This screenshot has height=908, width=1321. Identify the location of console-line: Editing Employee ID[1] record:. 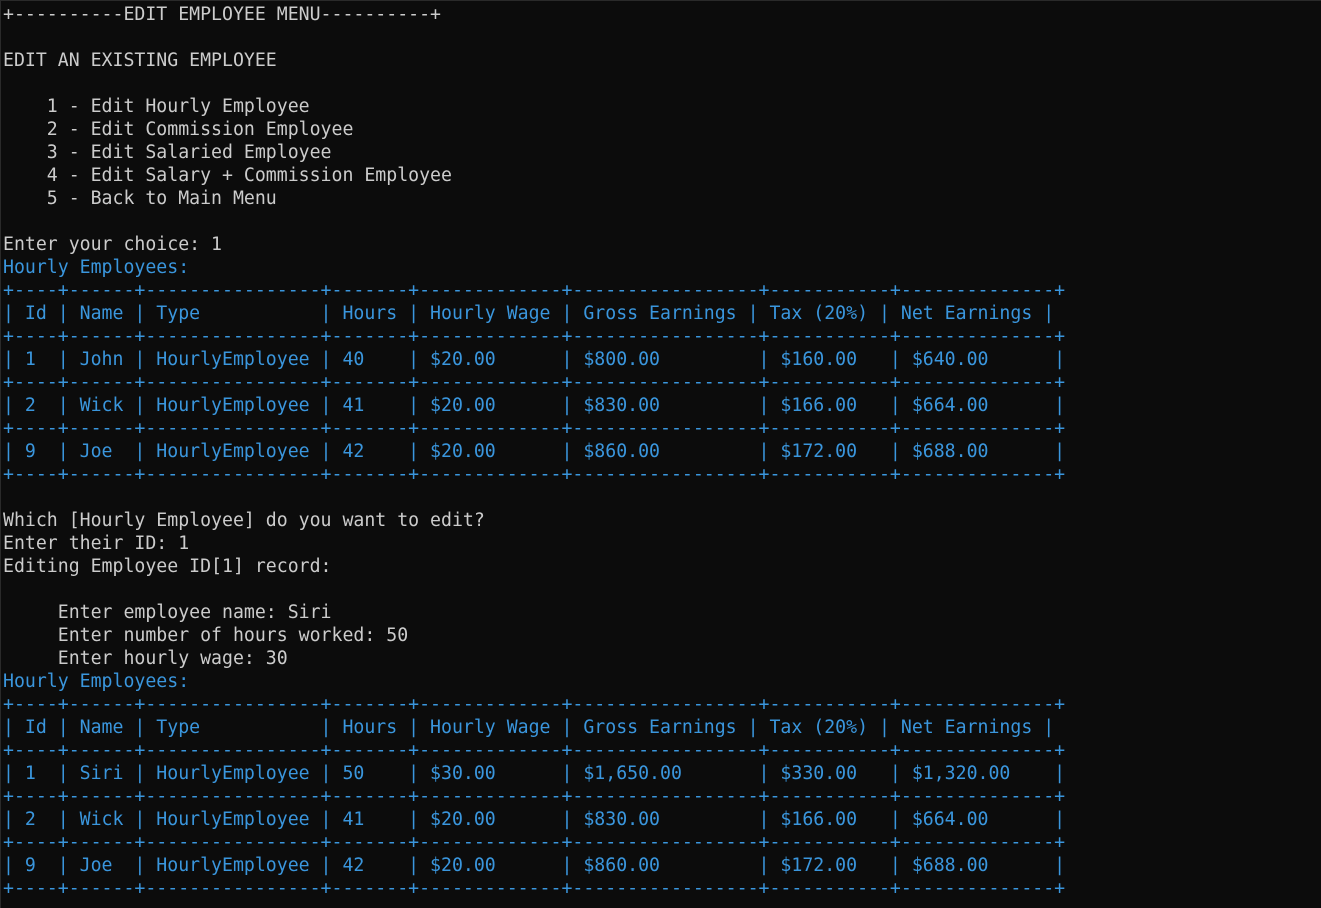
(167, 566).